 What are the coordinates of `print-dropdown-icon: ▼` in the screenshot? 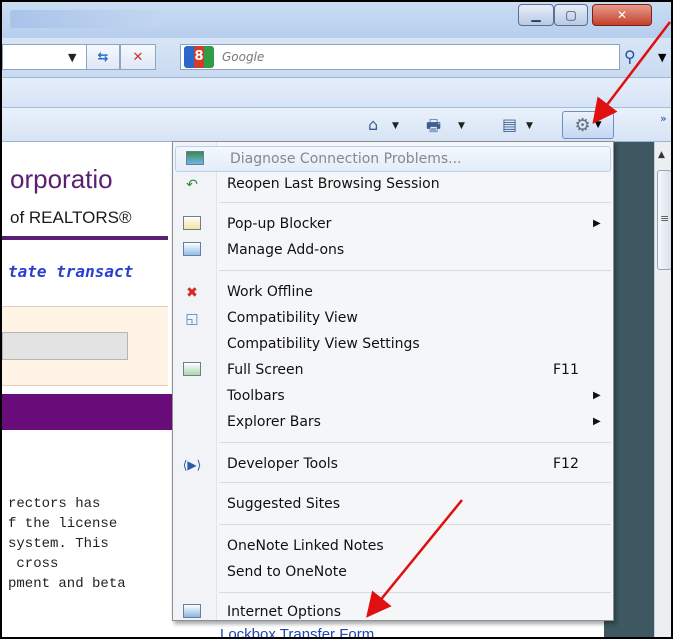 It's located at (461, 126).